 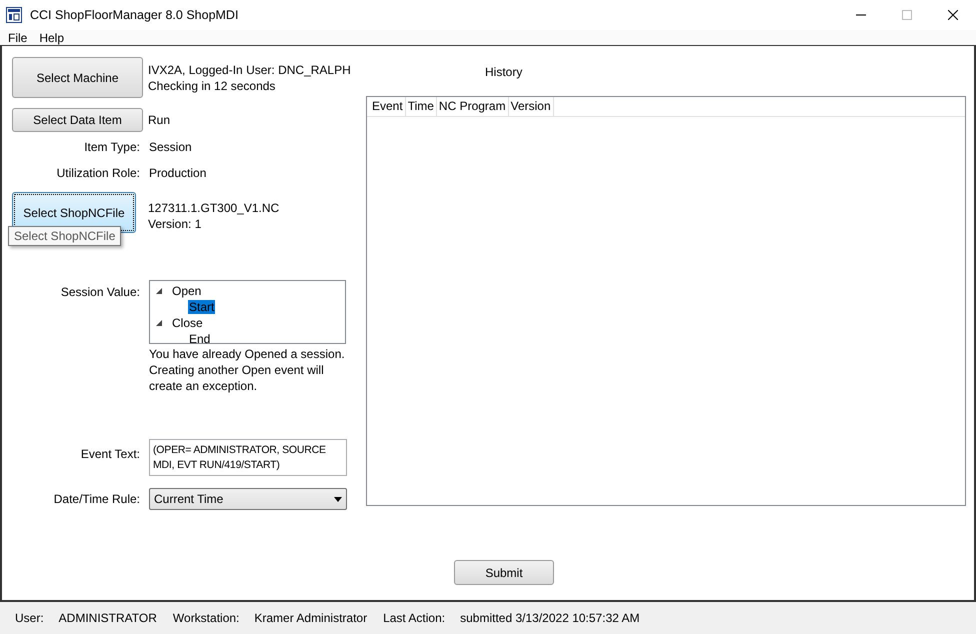 What do you see at coordinates (531, 106) in the screenshot?
I see `column-header: Version` at bounding box center [531, 106].